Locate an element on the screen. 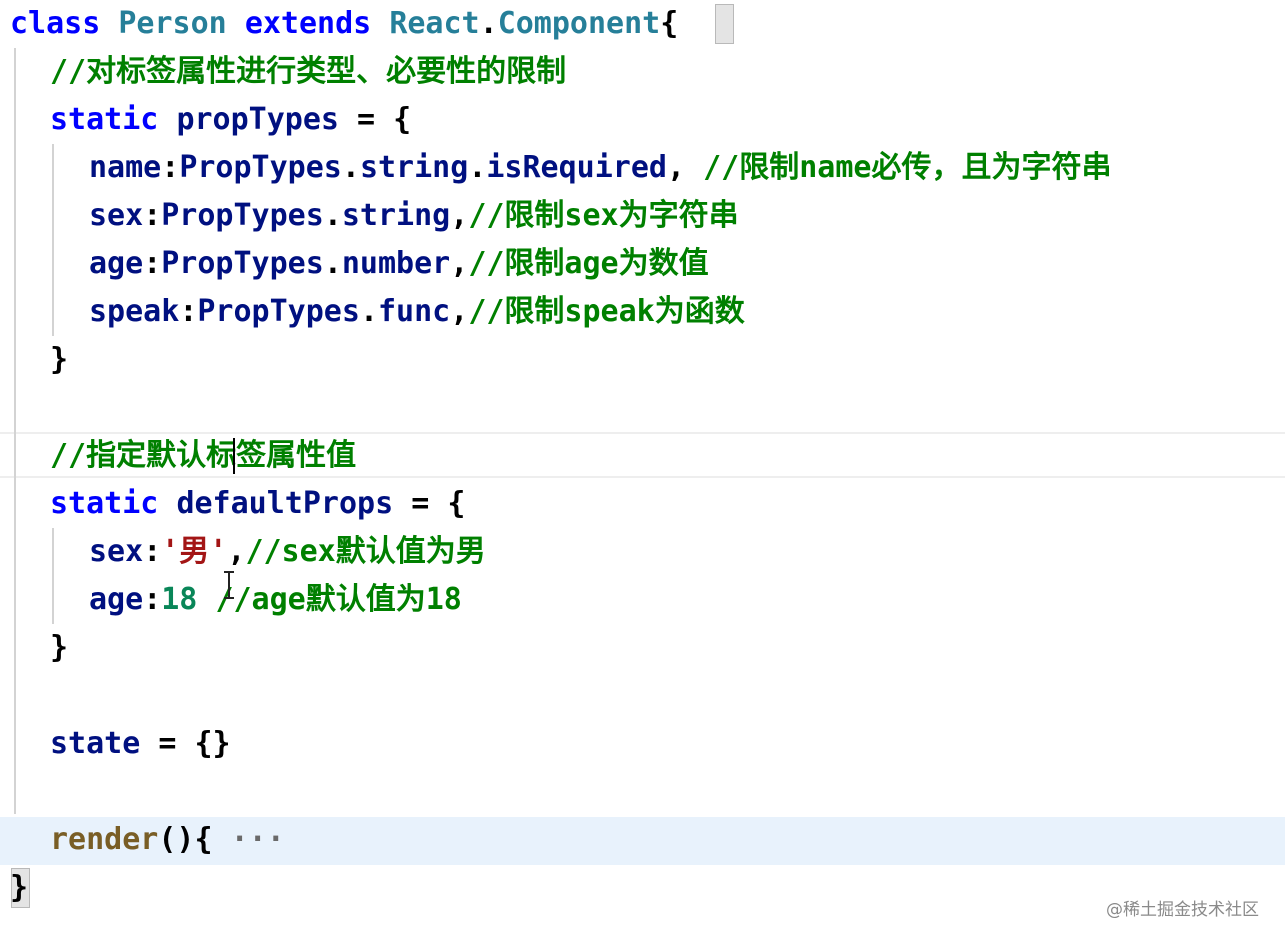 The height and width of the screenshot is (942, 1285). code-token: Person is located at coordinates (181, 23).